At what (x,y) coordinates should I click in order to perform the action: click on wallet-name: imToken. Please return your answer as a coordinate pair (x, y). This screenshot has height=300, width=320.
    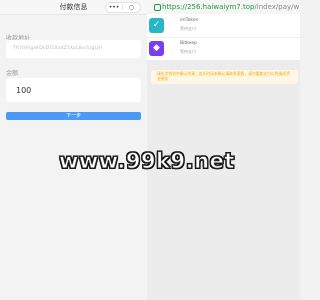
    Looking at the image, I should click on (189, 20).